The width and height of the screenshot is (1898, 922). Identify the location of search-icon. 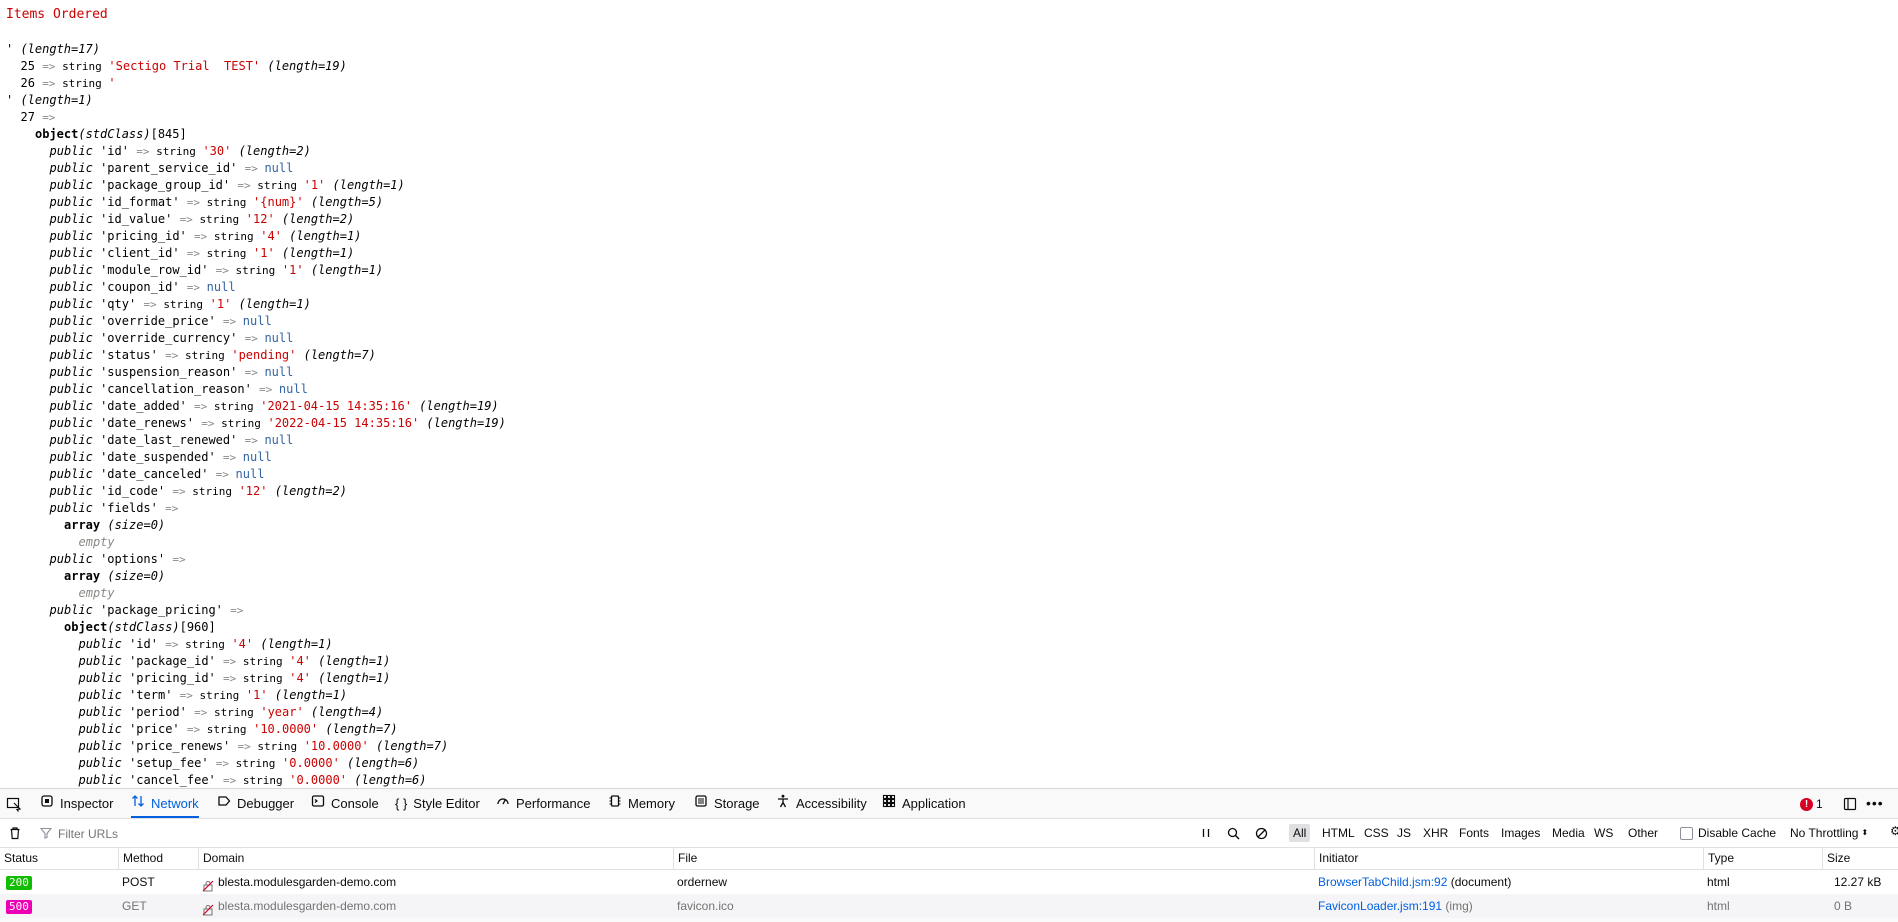
(1233, 833).